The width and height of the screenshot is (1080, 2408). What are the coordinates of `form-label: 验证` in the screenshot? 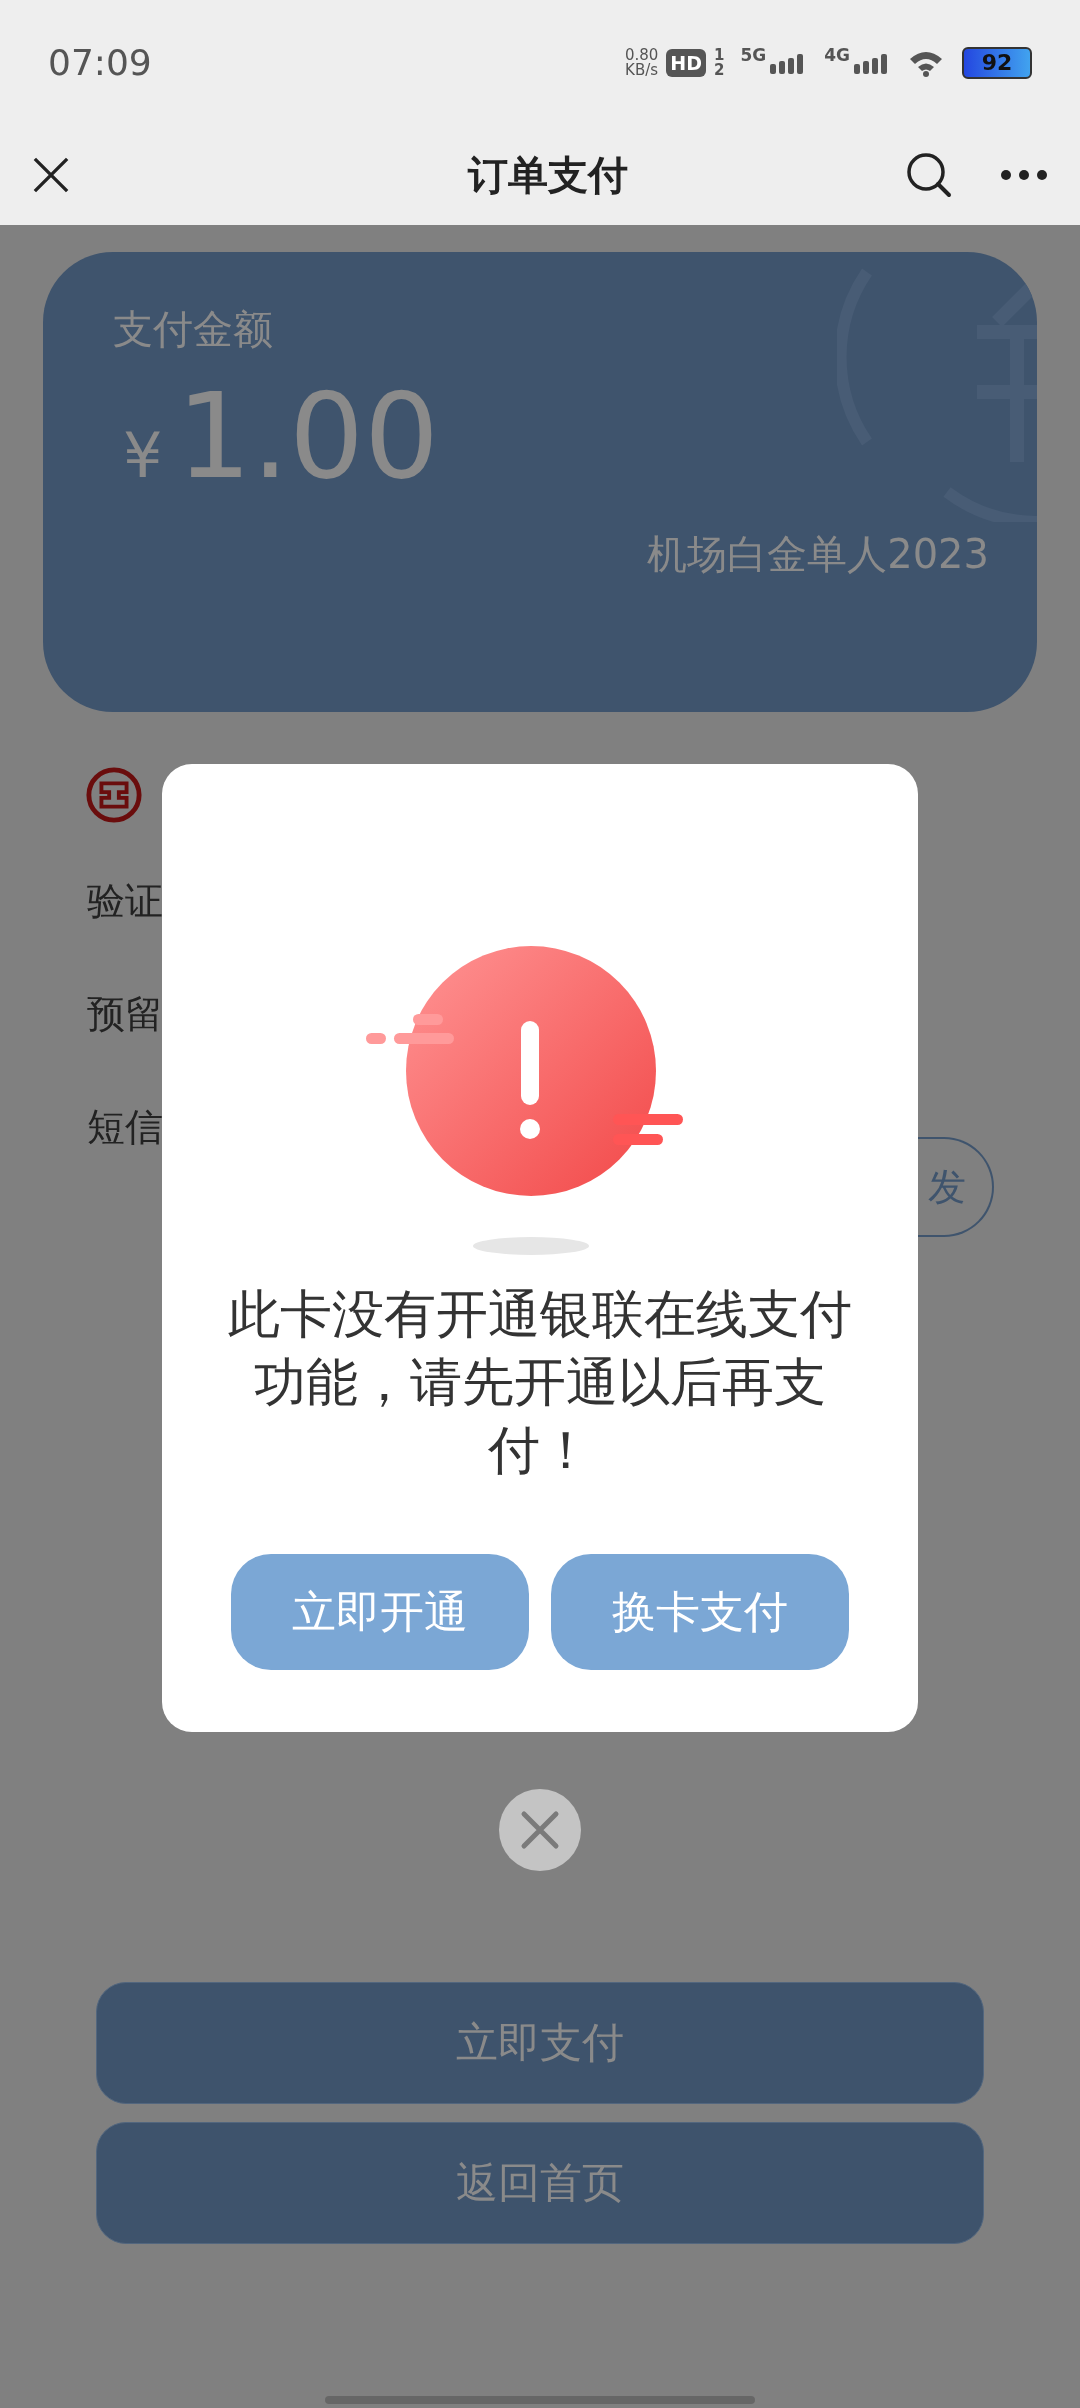 It's located at (125, 901).